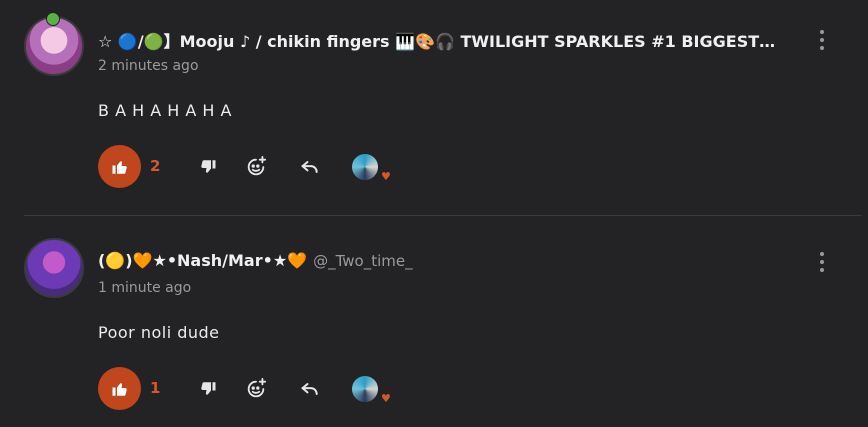  What do you see at coordinates (202, 260) in the screenshot?
I see `username: (🟡)🧡★•Nash/Mar•★🧡` at bounding box center [202, 260].